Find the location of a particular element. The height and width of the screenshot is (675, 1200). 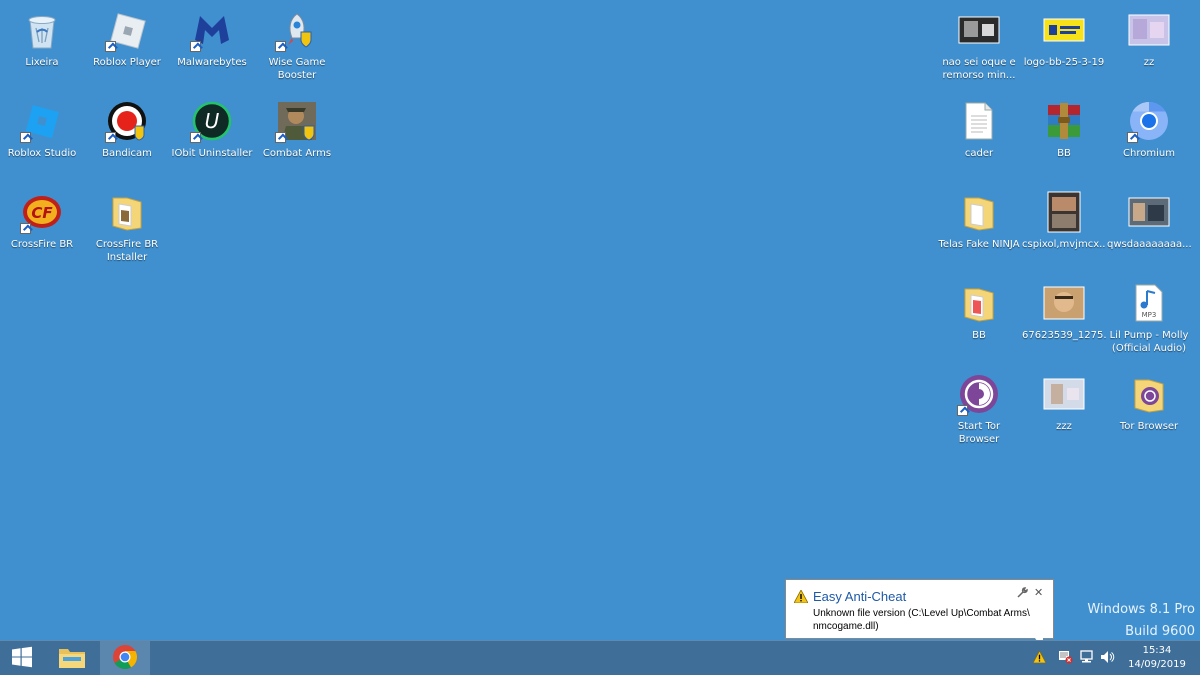

clock-date: 14/09/2019 is located at coordinates (1157, 664).